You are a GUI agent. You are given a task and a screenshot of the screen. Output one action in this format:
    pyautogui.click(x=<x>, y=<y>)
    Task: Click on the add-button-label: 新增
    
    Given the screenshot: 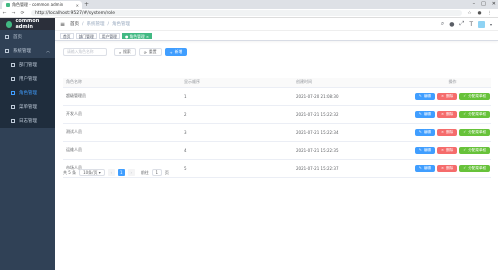 What is the action you would take?
    pyautogui.click(x=178, y=51)
    